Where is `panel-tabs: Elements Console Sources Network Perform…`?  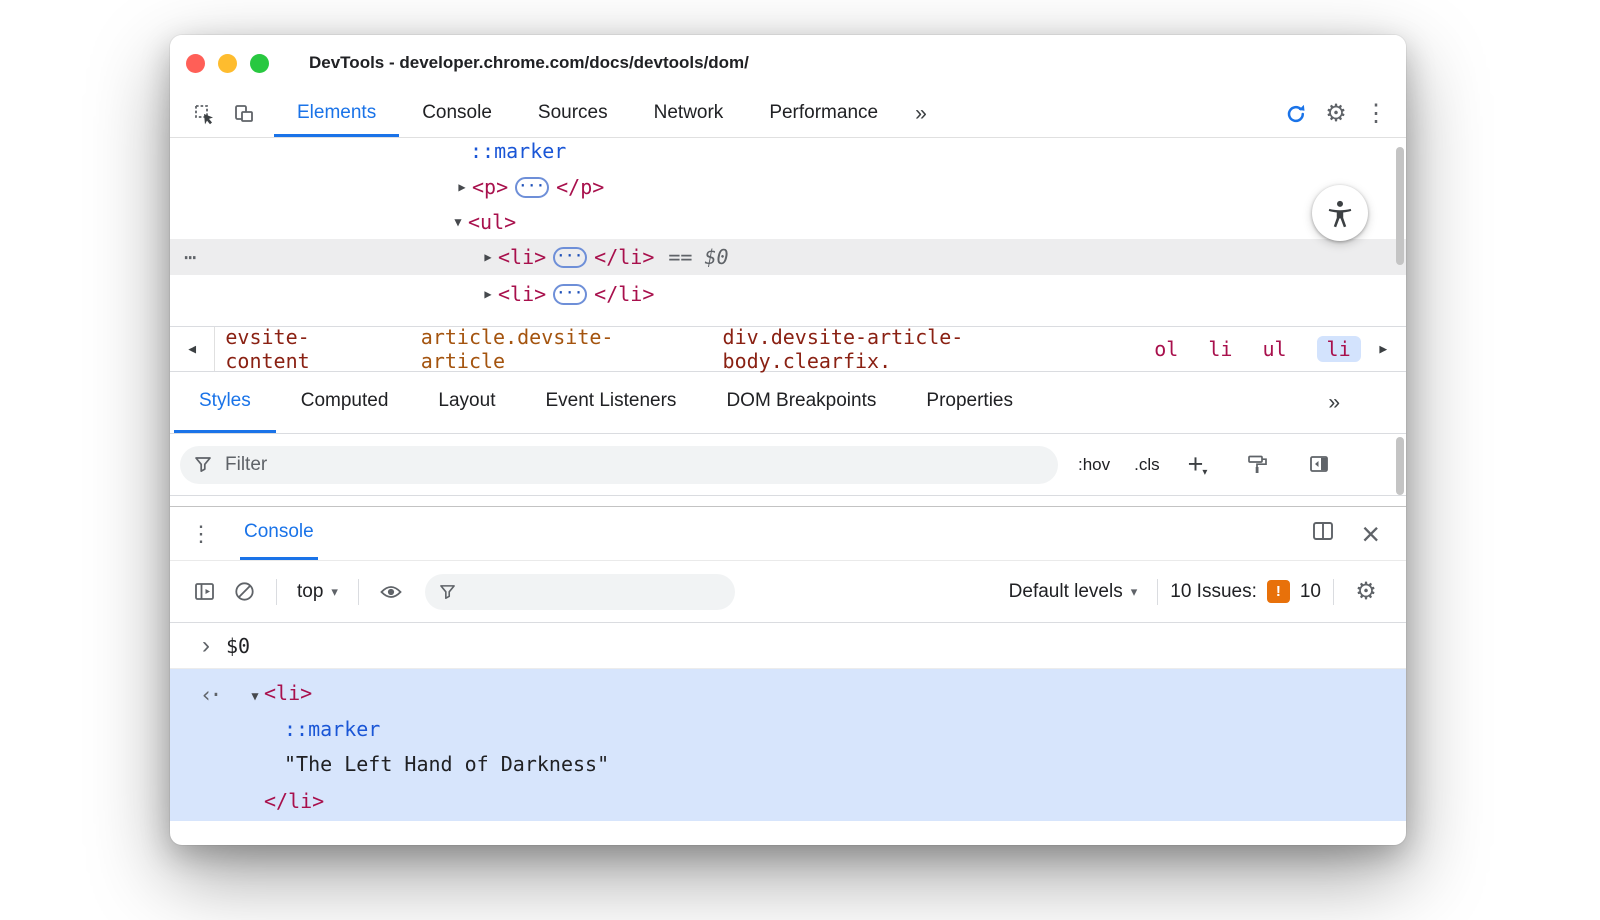 panel-tabs: Elements Console Sources Network Perform… is located at coordinates (587, 114).